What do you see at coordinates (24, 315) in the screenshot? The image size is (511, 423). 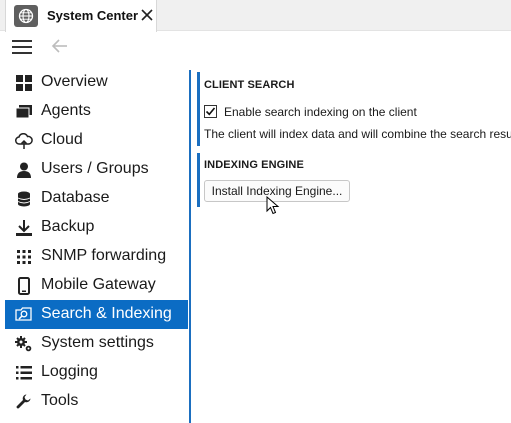 I see `search-folder-icon` at bounding box center [24, 315].